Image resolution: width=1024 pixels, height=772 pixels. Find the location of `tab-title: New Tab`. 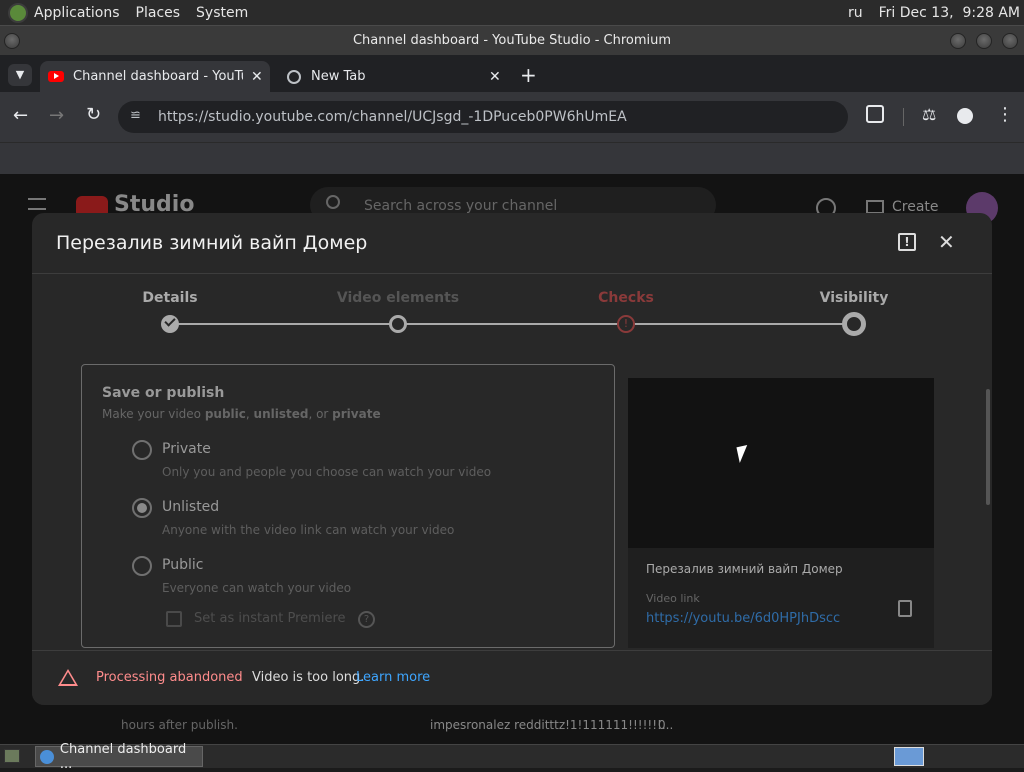

tab-title: New Tab is located at coordinates (338, 76).